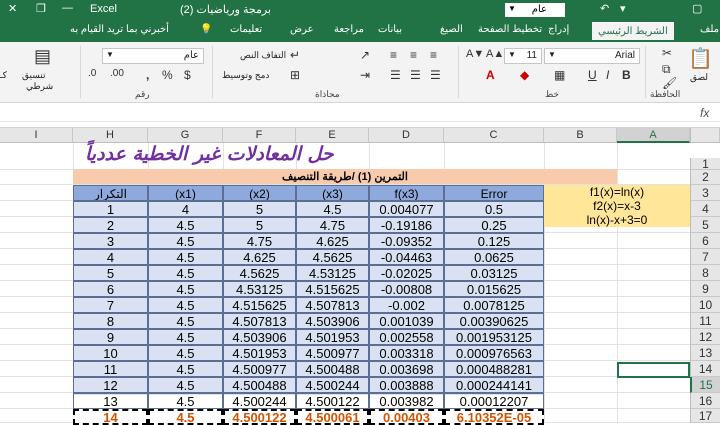 This screenshot has width=720, height=425. Describe the element at coordinates (332, 241) in the screenshot. I see `table-cell: 4.625` at that location.